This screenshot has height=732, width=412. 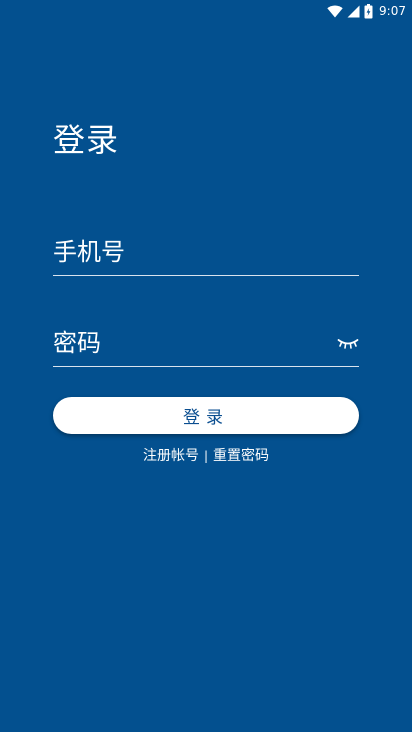 What do you see at coordinates (392, 11) in the screenshot?
I see `status-time: 9:07` at bounding box center [392, 11].